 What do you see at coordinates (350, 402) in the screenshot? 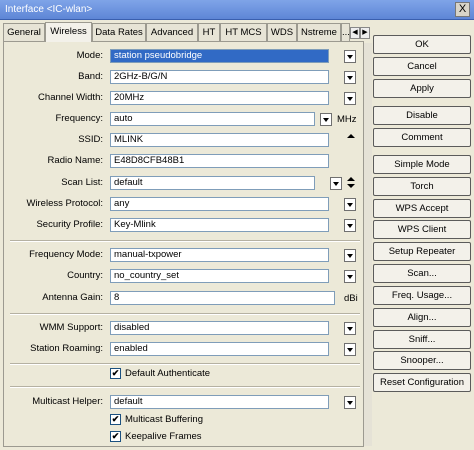
I see `multicast-helper-dropdown-icon` at bounding box center [350, 402].